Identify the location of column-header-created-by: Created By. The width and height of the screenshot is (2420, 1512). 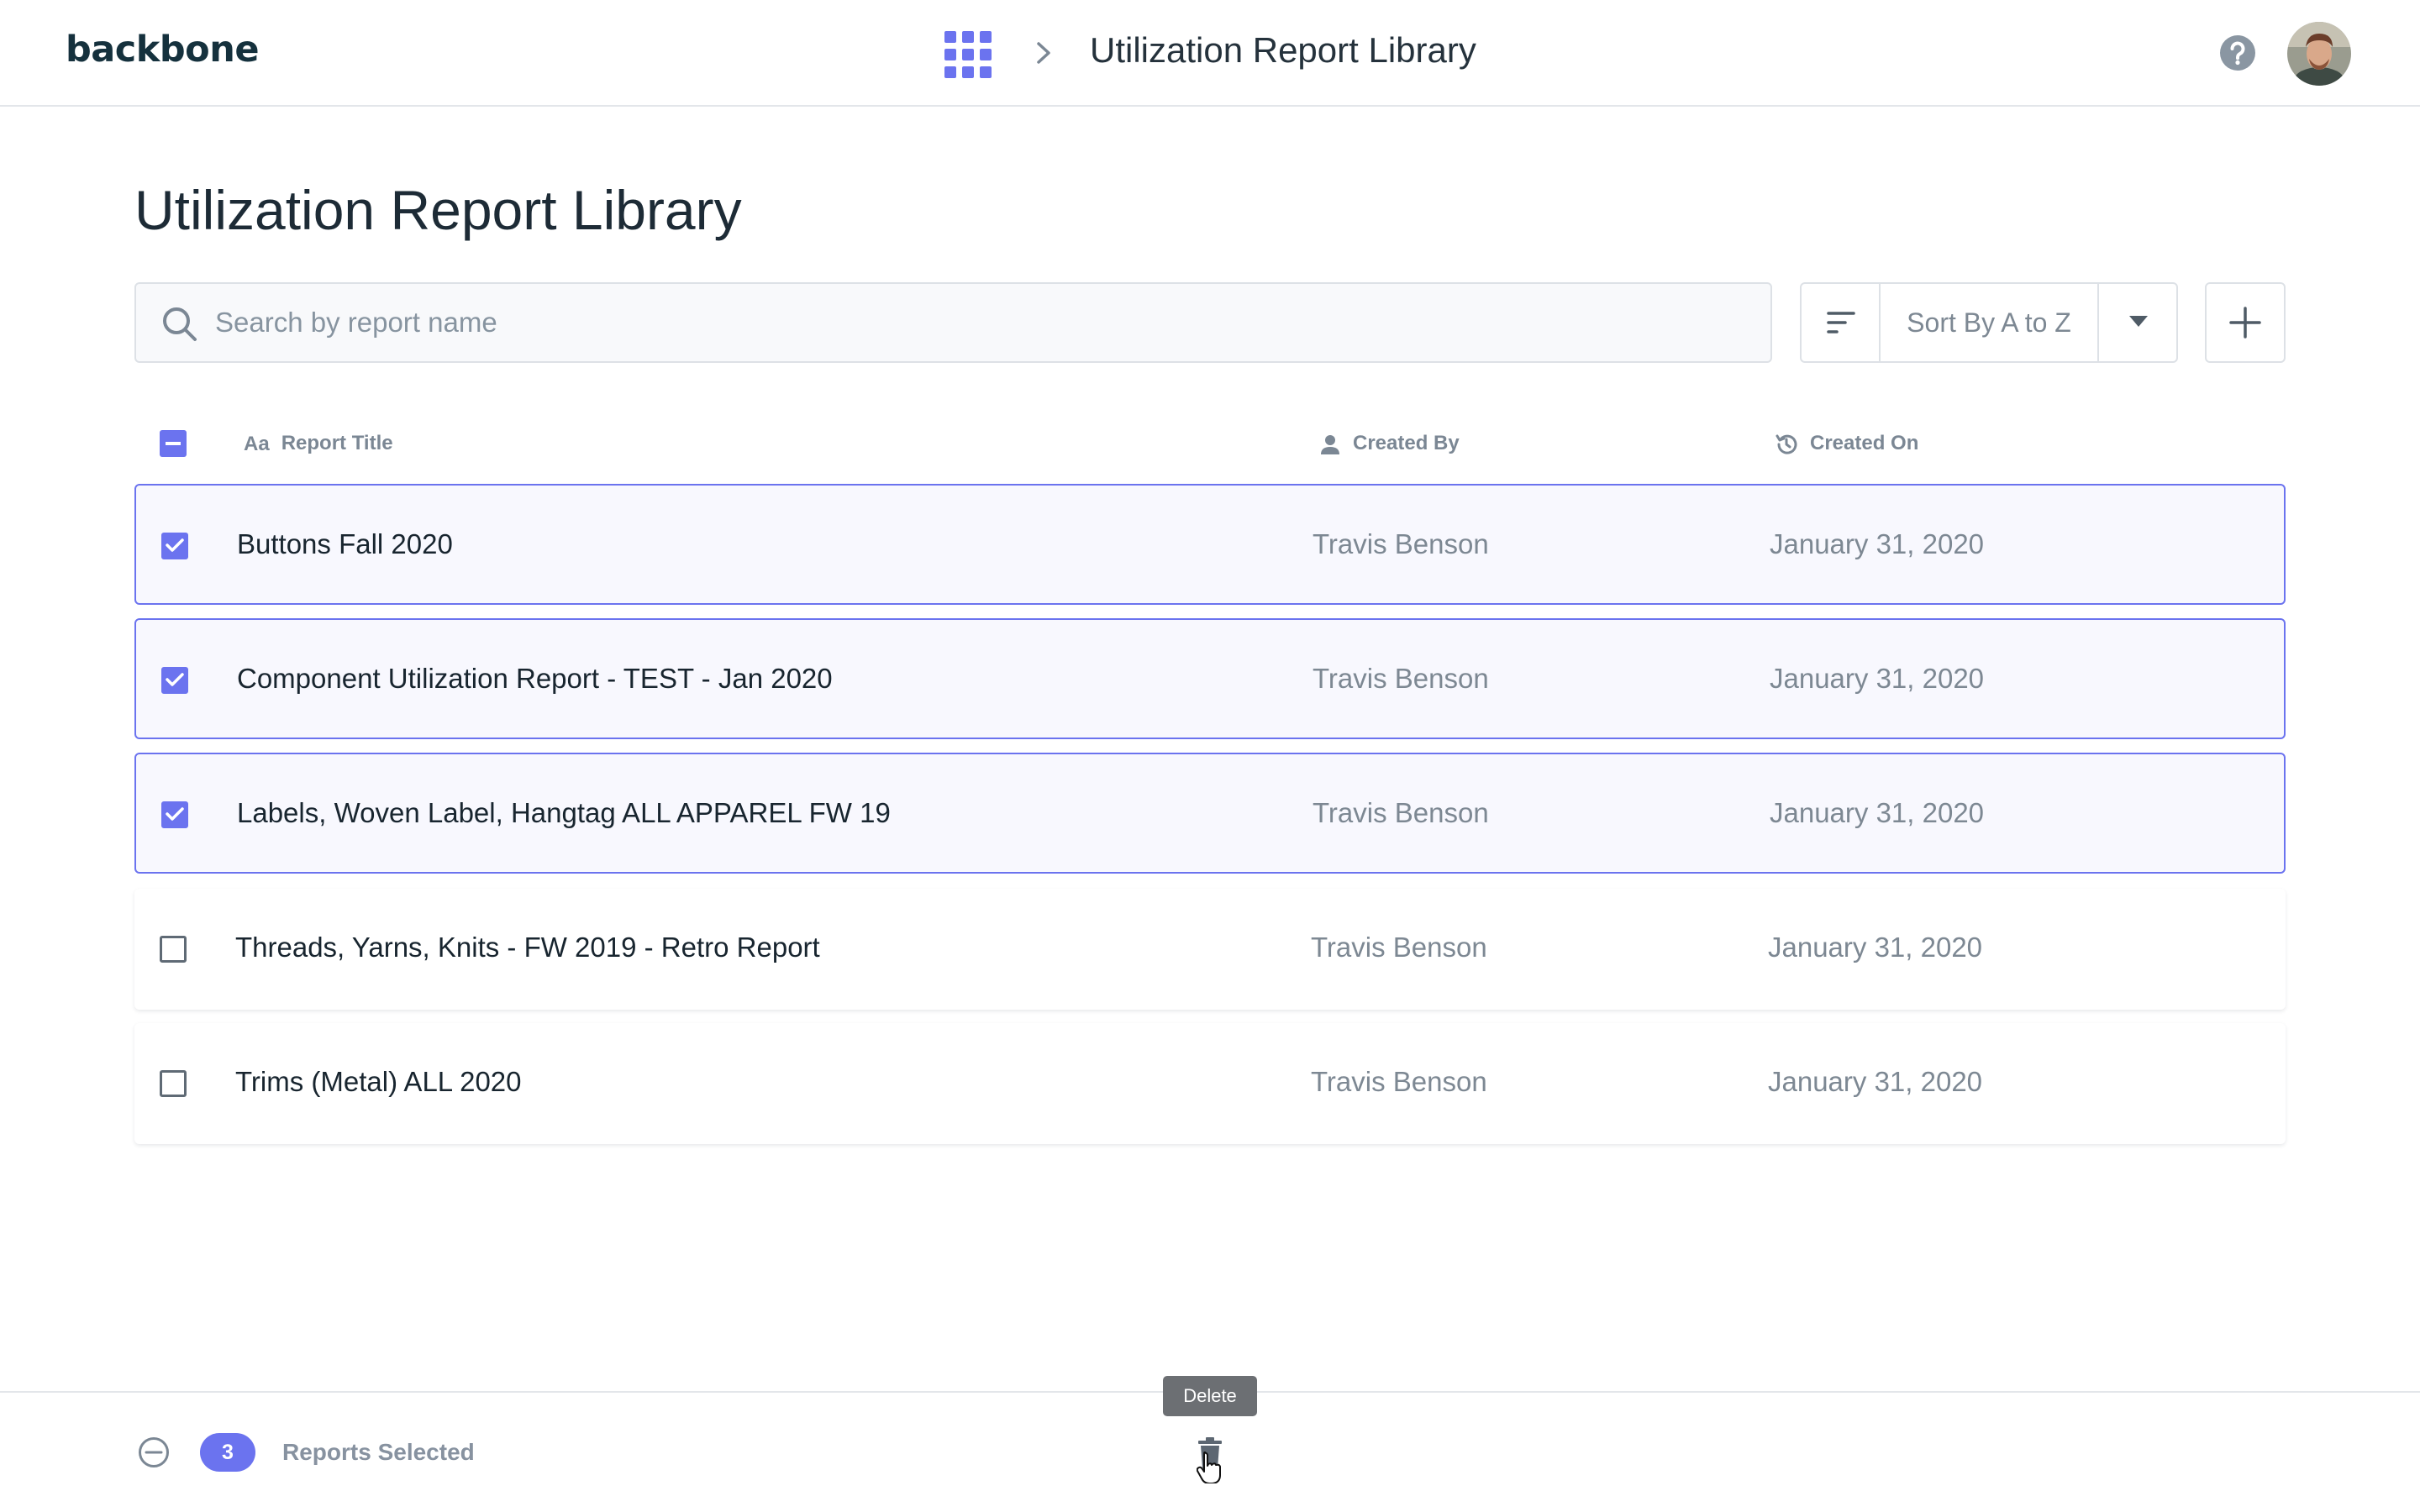
(1389, 443).